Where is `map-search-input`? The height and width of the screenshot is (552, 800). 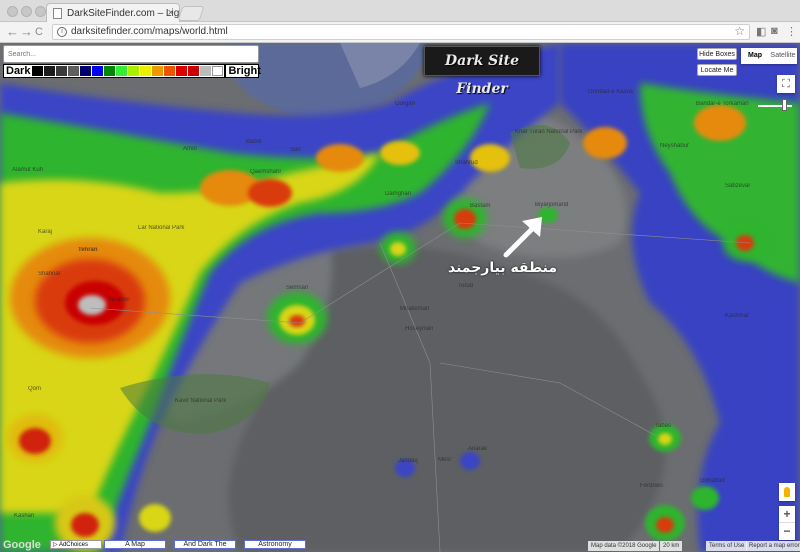
map-search-input is located at coordinates (131, 54).